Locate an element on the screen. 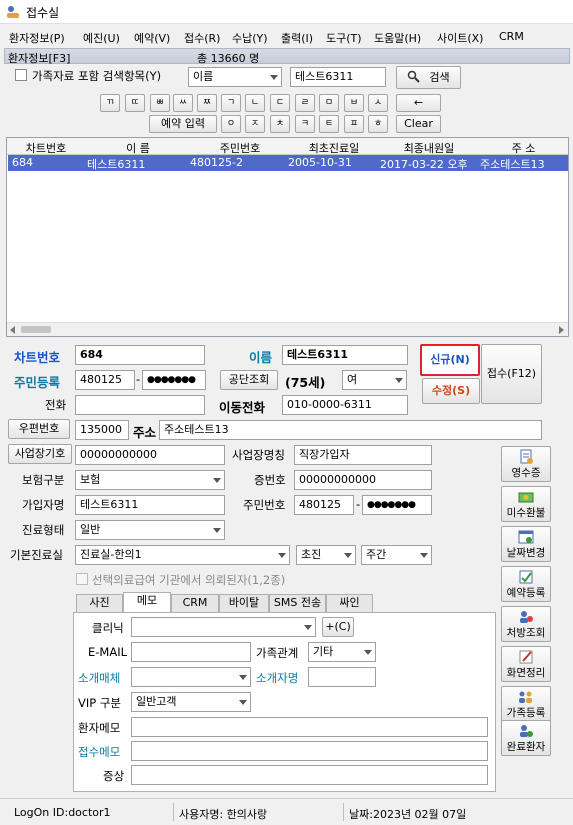  tab-crm: CRM is located at coordinates (195, 603).